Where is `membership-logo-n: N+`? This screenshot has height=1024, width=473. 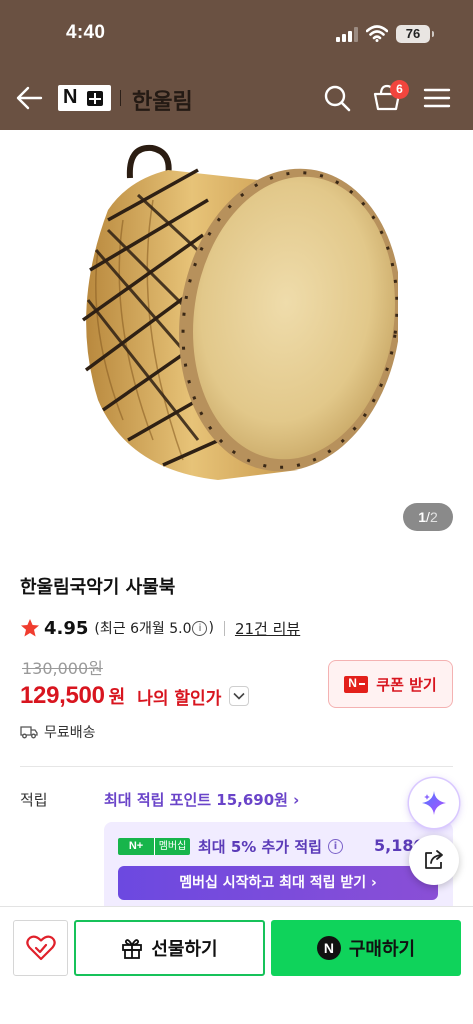 membership-logo-n: N+ is located at coordinates (136, 846).